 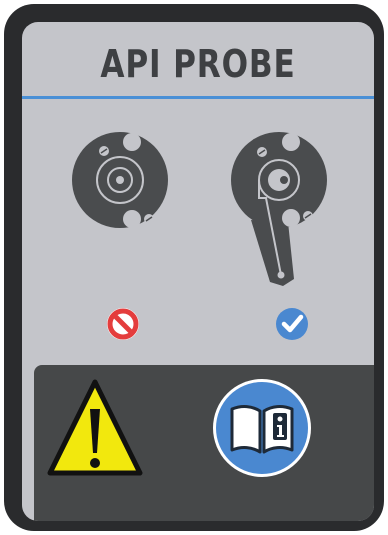 What do you see at coordinates (292, 324) in the screenshot?
I see `checkmark-icon` at bounding box center [292, 324].